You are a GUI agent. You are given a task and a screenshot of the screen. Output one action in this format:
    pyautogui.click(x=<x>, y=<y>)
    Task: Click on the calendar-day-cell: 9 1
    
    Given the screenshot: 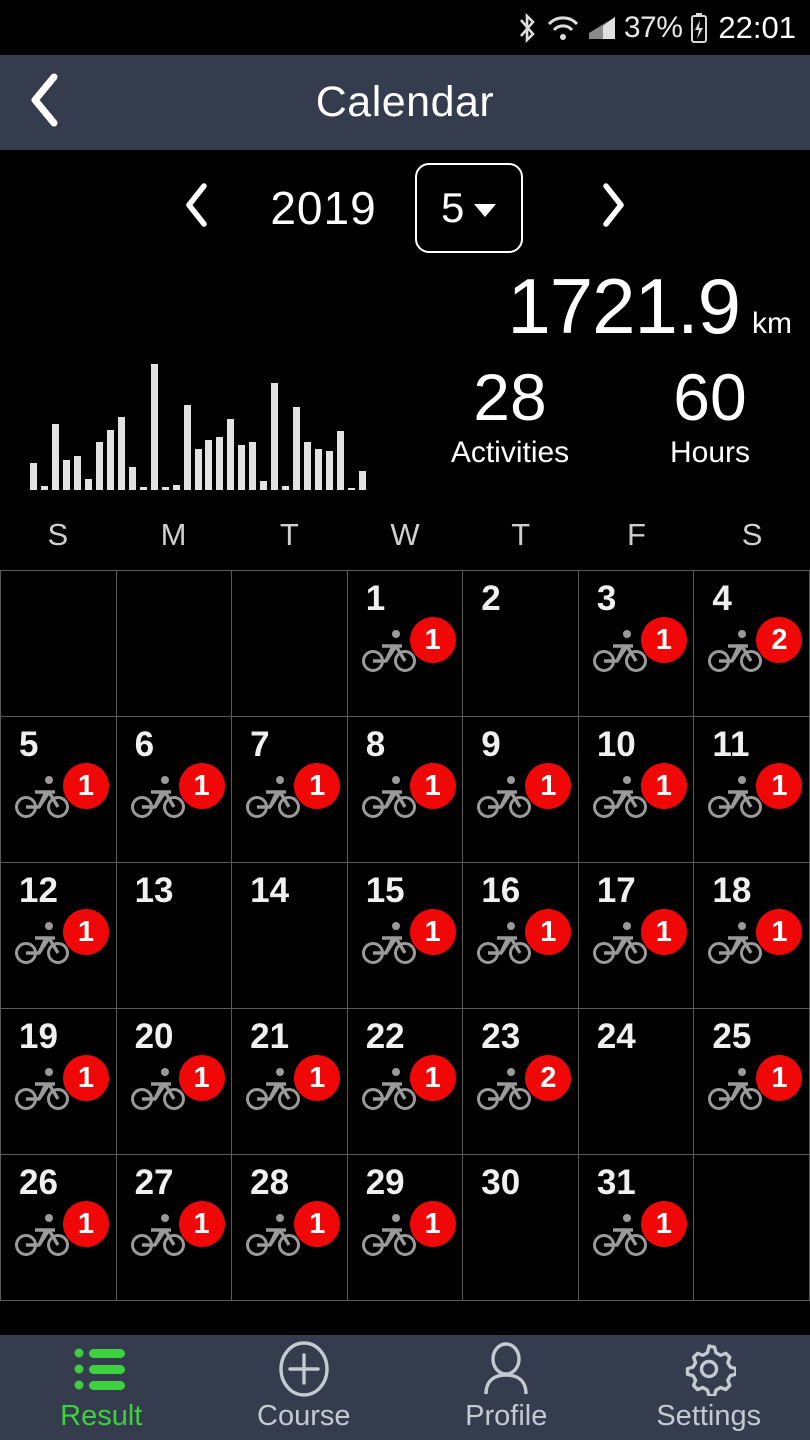 What is the action you would take?
    pyautogui.click(x=521, y=790)
    